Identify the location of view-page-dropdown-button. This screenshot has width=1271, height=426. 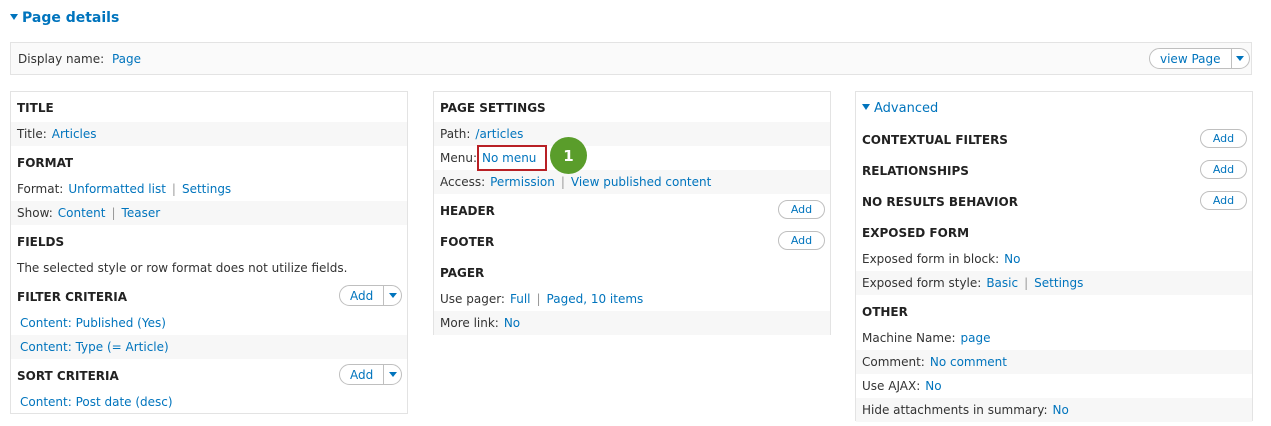
(1239, 58).